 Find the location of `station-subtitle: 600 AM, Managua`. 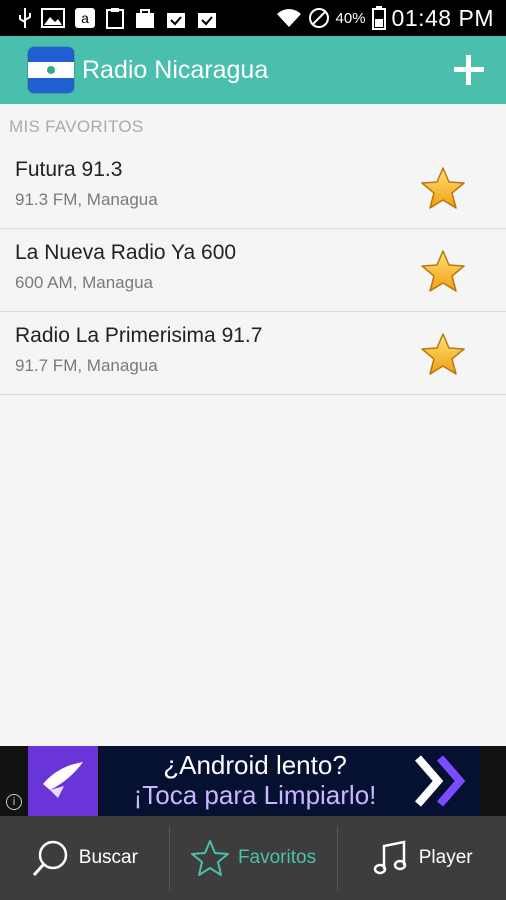

station-subtitle: 600 AM, Managua is located at coordinates (84, 282).